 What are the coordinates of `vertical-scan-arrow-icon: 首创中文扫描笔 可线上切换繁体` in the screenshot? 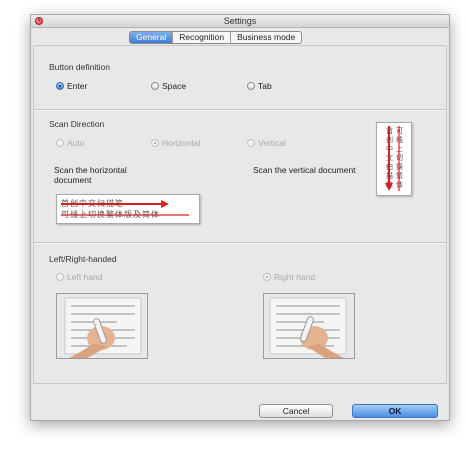 It's located at (394, 158).